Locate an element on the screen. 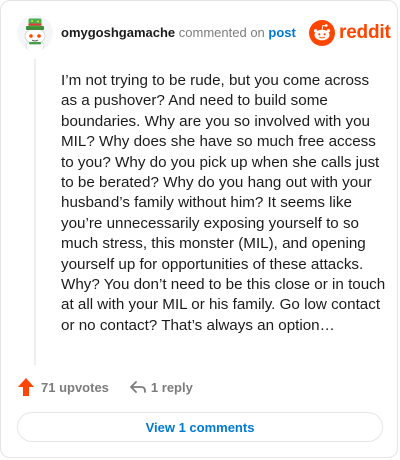 This screenshot has height=460, width=400. thread-line is located at coordinates (35, 212).